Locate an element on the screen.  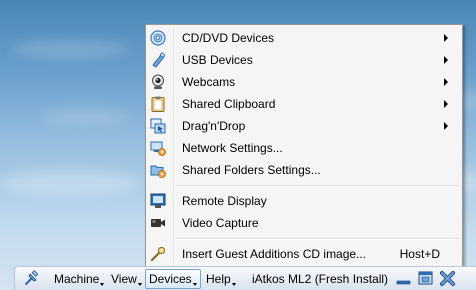
menu-item-video-capture: Video Capture is located at coordinates (304, 223).